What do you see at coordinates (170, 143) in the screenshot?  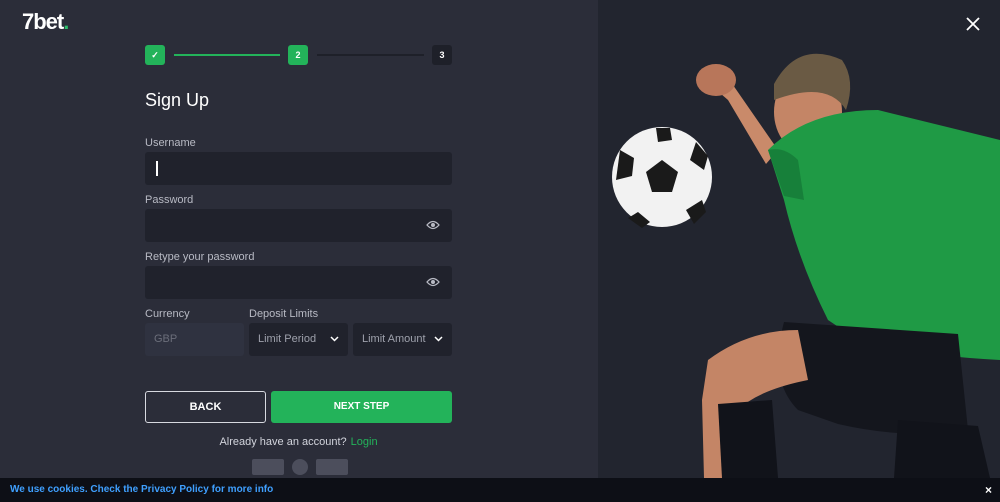 I see `username-label: Username` at bounding box center [170, 143].